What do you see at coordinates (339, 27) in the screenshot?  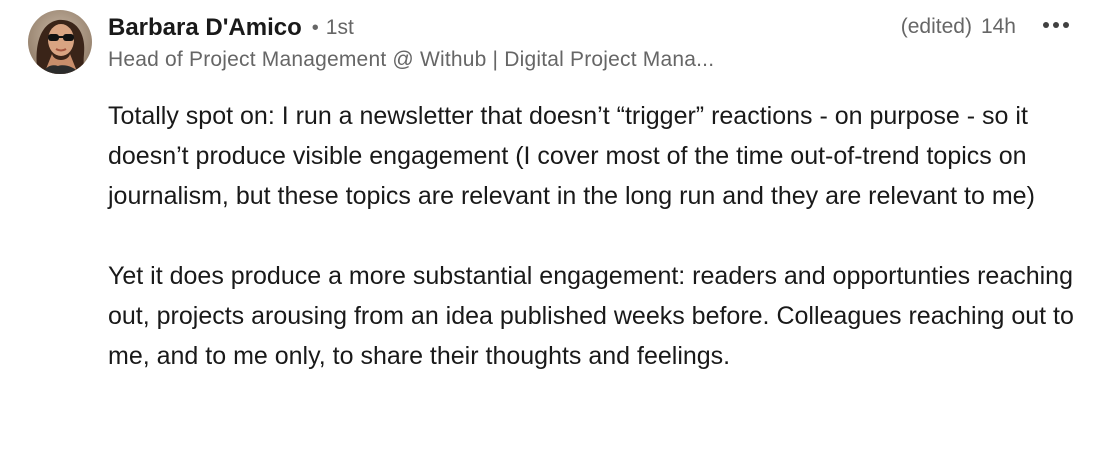 I see `connection-degree: 1st` at bounding box center [339, 27].